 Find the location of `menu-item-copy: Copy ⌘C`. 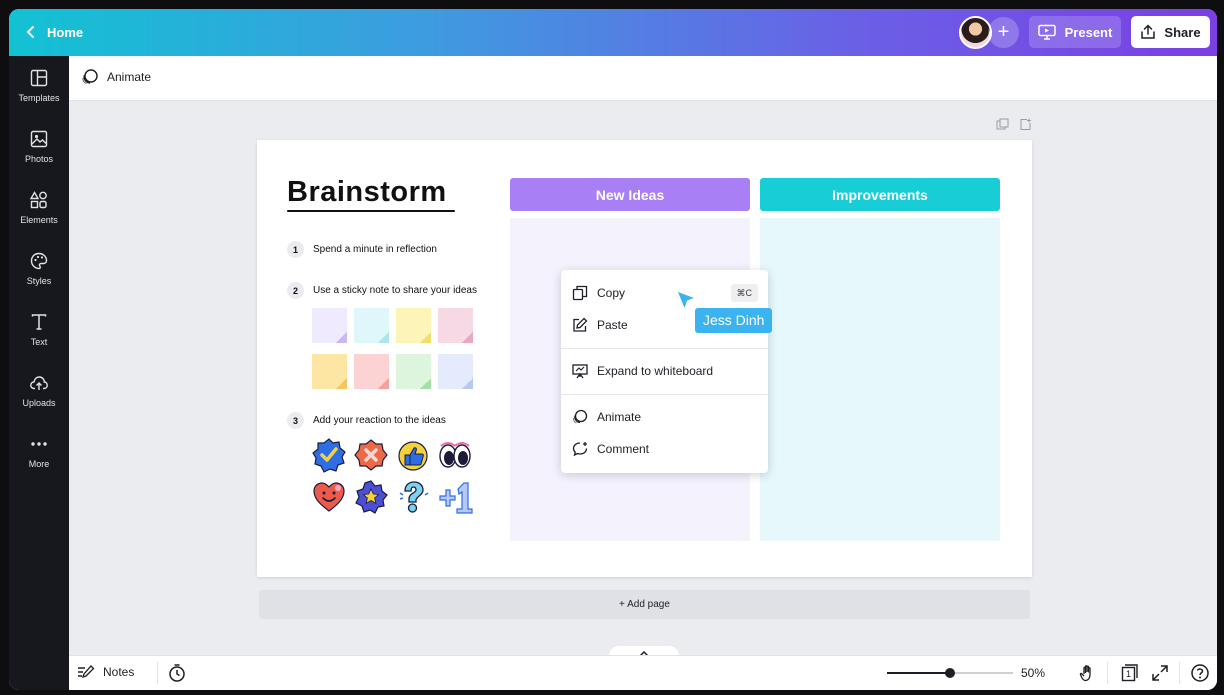

menu-item-copy: Copy ⌘C is located at coordinates (664, 293).